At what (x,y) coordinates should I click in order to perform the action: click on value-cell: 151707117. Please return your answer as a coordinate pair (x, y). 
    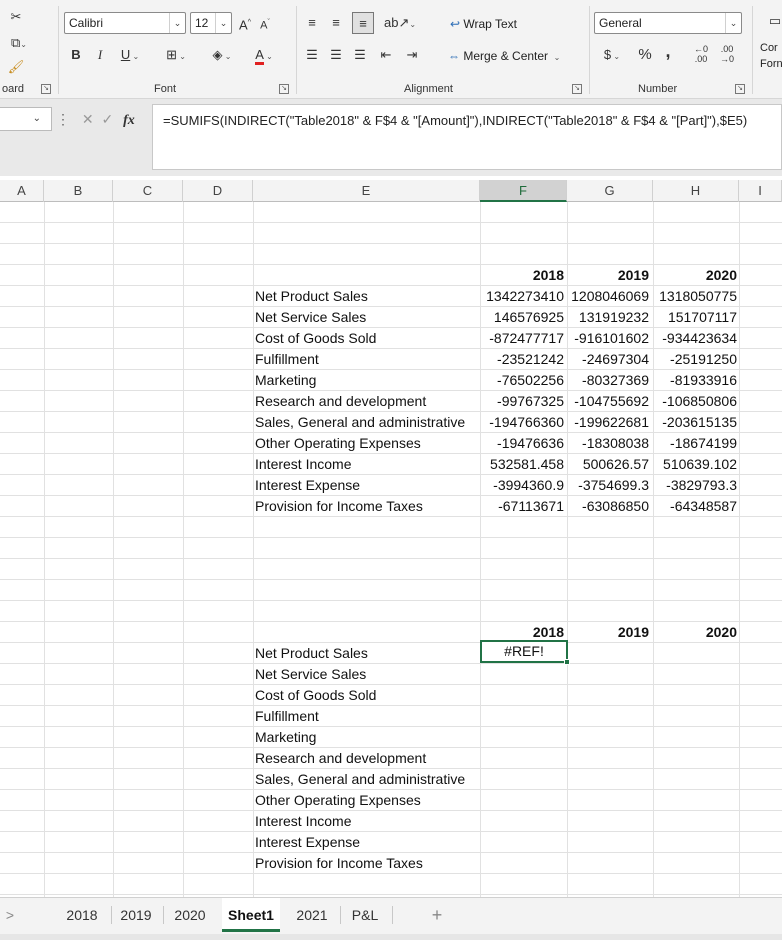
    Looking at the image, I should click on (695, 317).